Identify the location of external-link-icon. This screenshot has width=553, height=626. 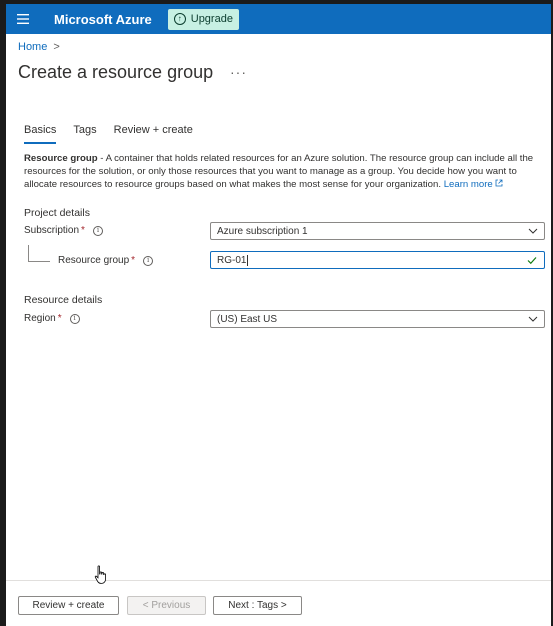
(499, 183).